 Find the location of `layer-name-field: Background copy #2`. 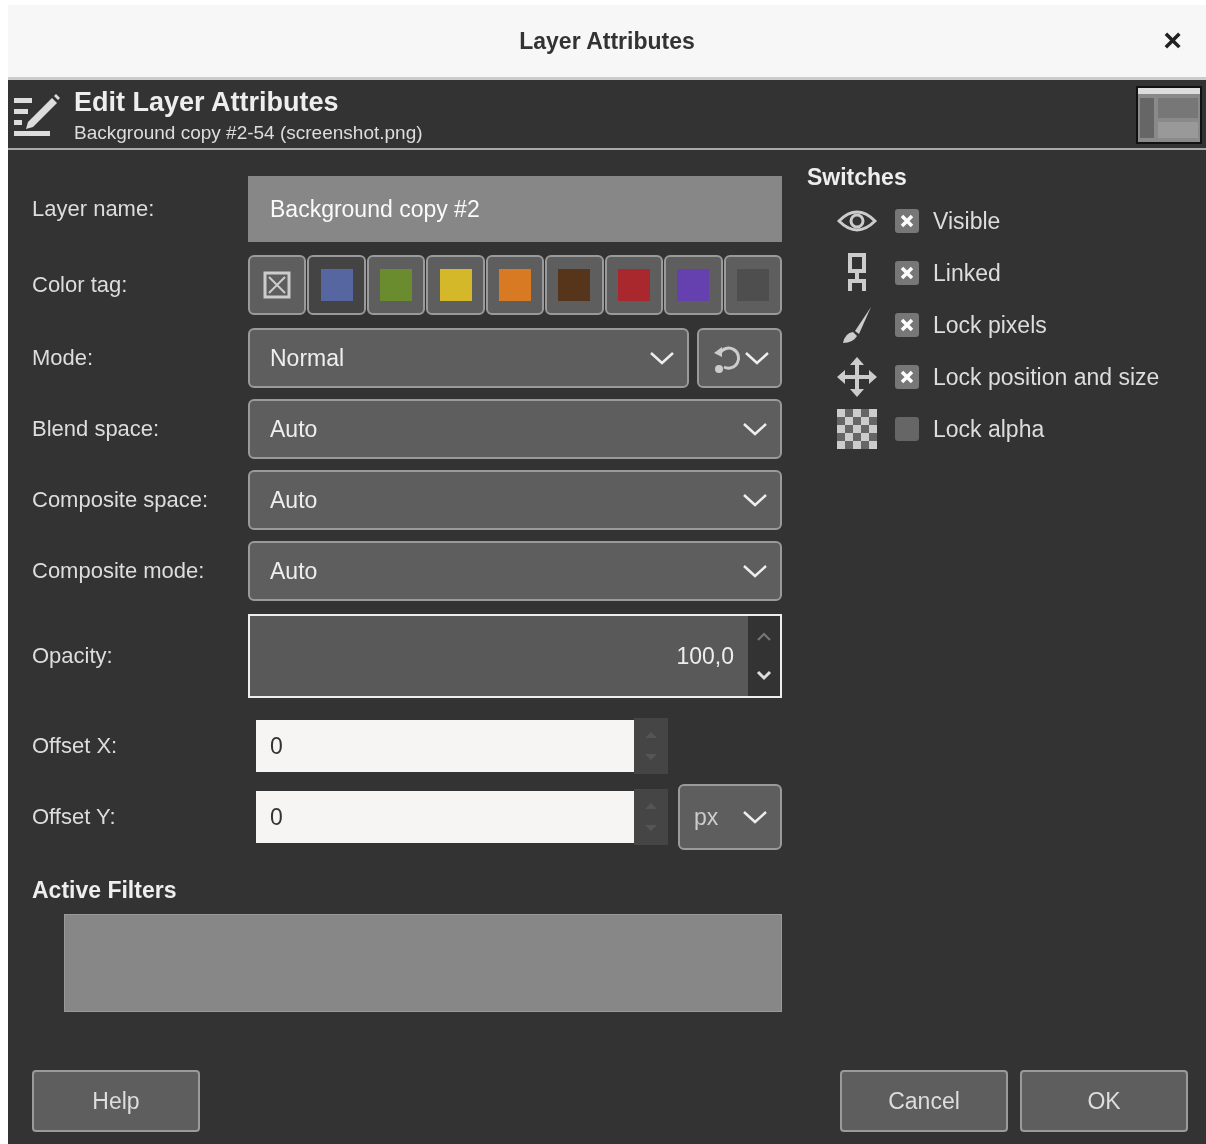

layer-name-field: Background copy #2 is located at coordinates (515, 209).